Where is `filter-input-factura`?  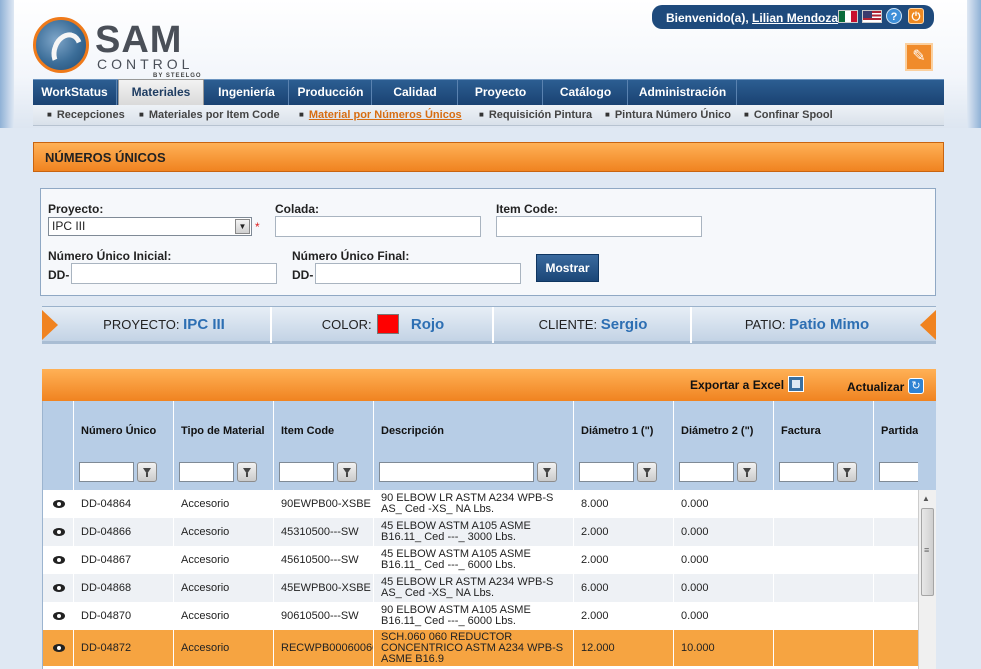
filter-input-factura is located at coordinates (806, 472).